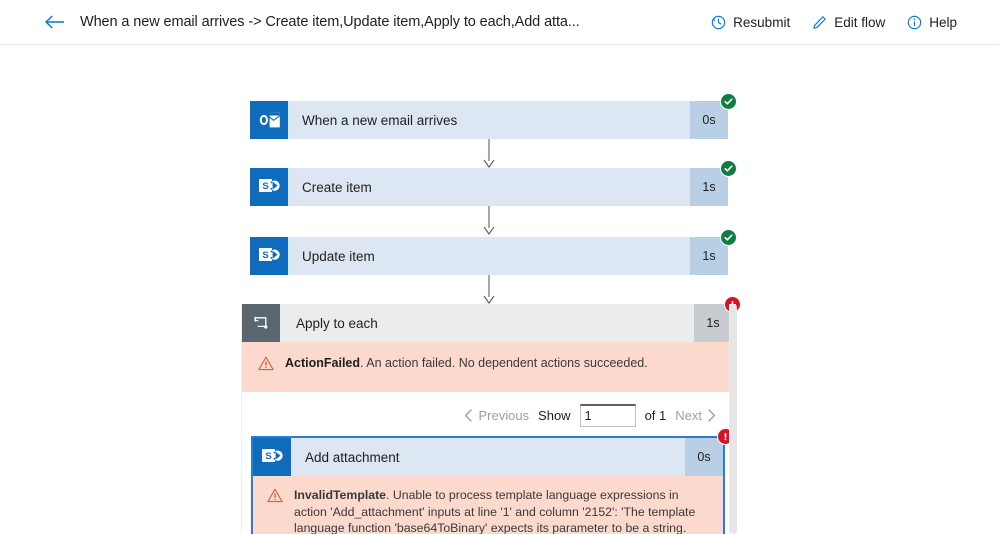  I want to click on flow-step-create-item: S Create item 1s, so click(493, 183).